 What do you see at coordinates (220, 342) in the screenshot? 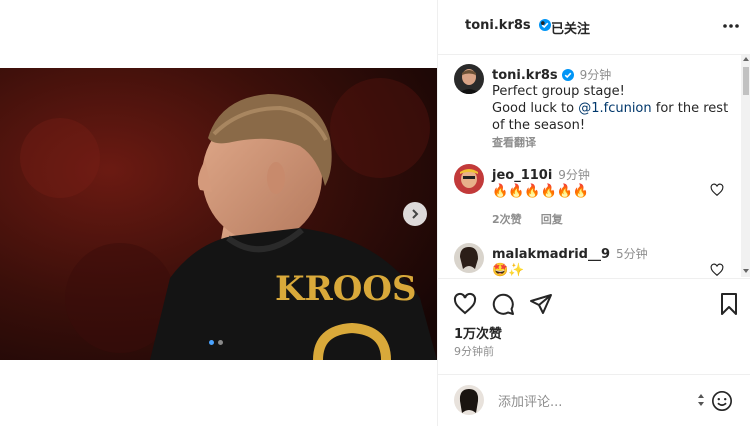
I see `carousel-dot` at bounding box center [220, 342].